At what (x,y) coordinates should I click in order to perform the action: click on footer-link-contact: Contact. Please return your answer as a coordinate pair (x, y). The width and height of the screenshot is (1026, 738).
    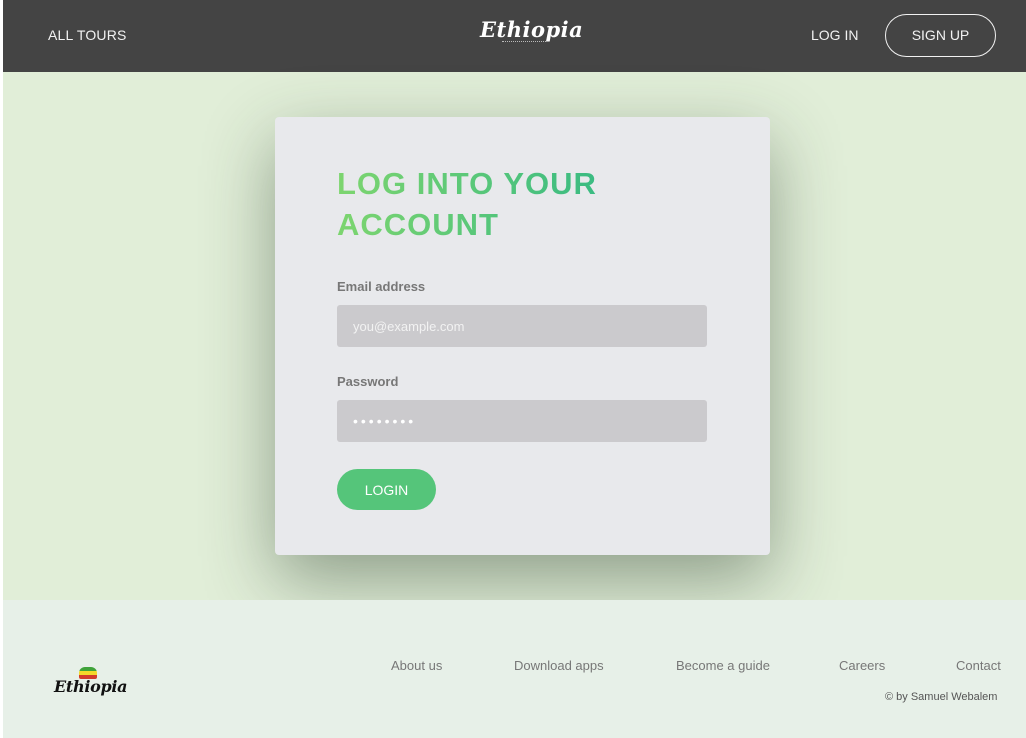
    Looking at the image, I should click on (978, 665).